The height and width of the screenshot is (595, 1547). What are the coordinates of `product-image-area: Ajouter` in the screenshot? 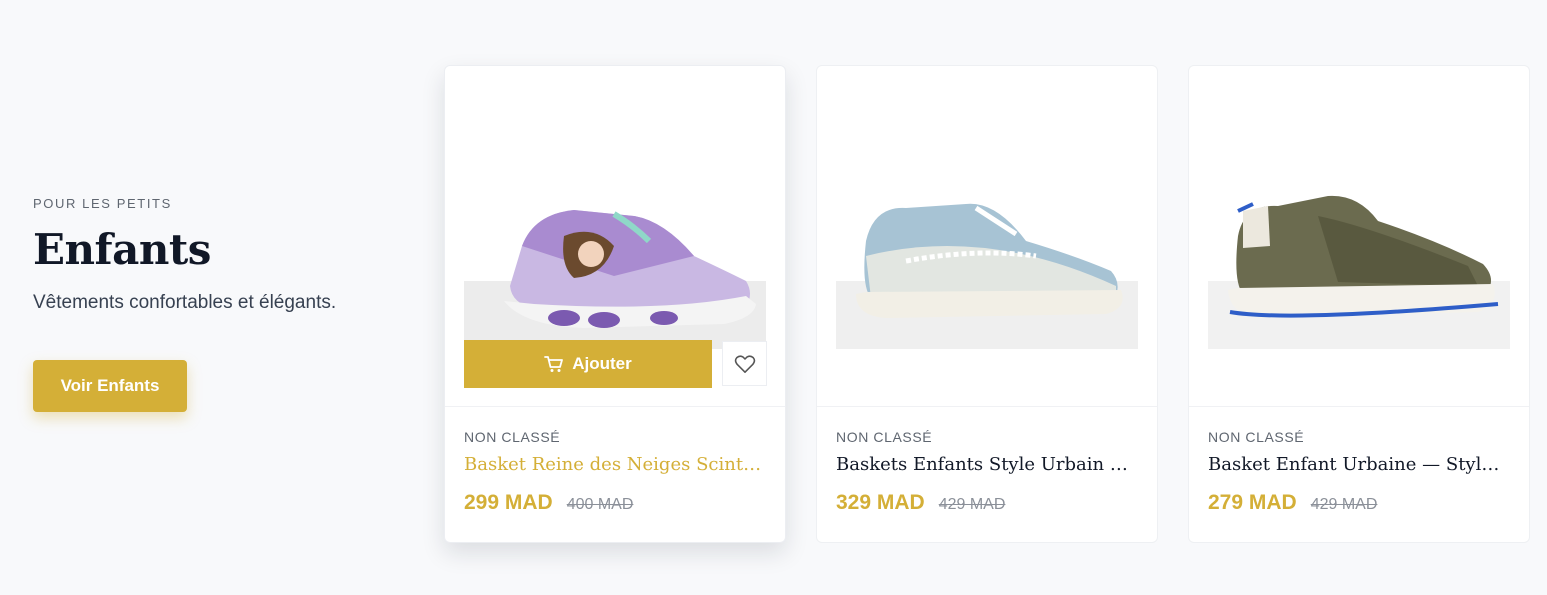 It's located at (615, 236).